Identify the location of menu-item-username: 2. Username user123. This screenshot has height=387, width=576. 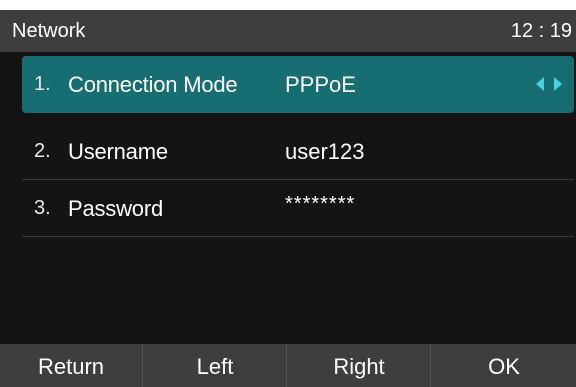
(298, 151).